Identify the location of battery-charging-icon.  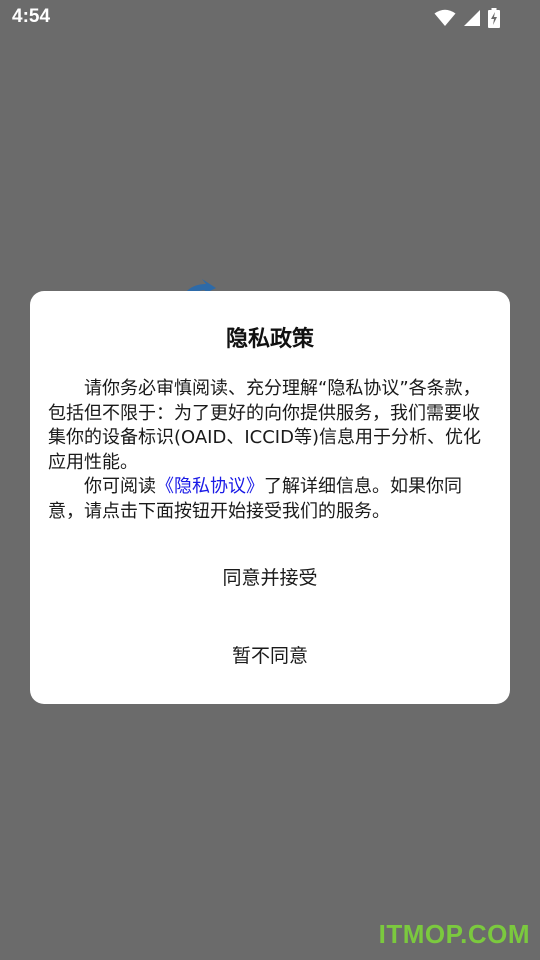
(494, 18).